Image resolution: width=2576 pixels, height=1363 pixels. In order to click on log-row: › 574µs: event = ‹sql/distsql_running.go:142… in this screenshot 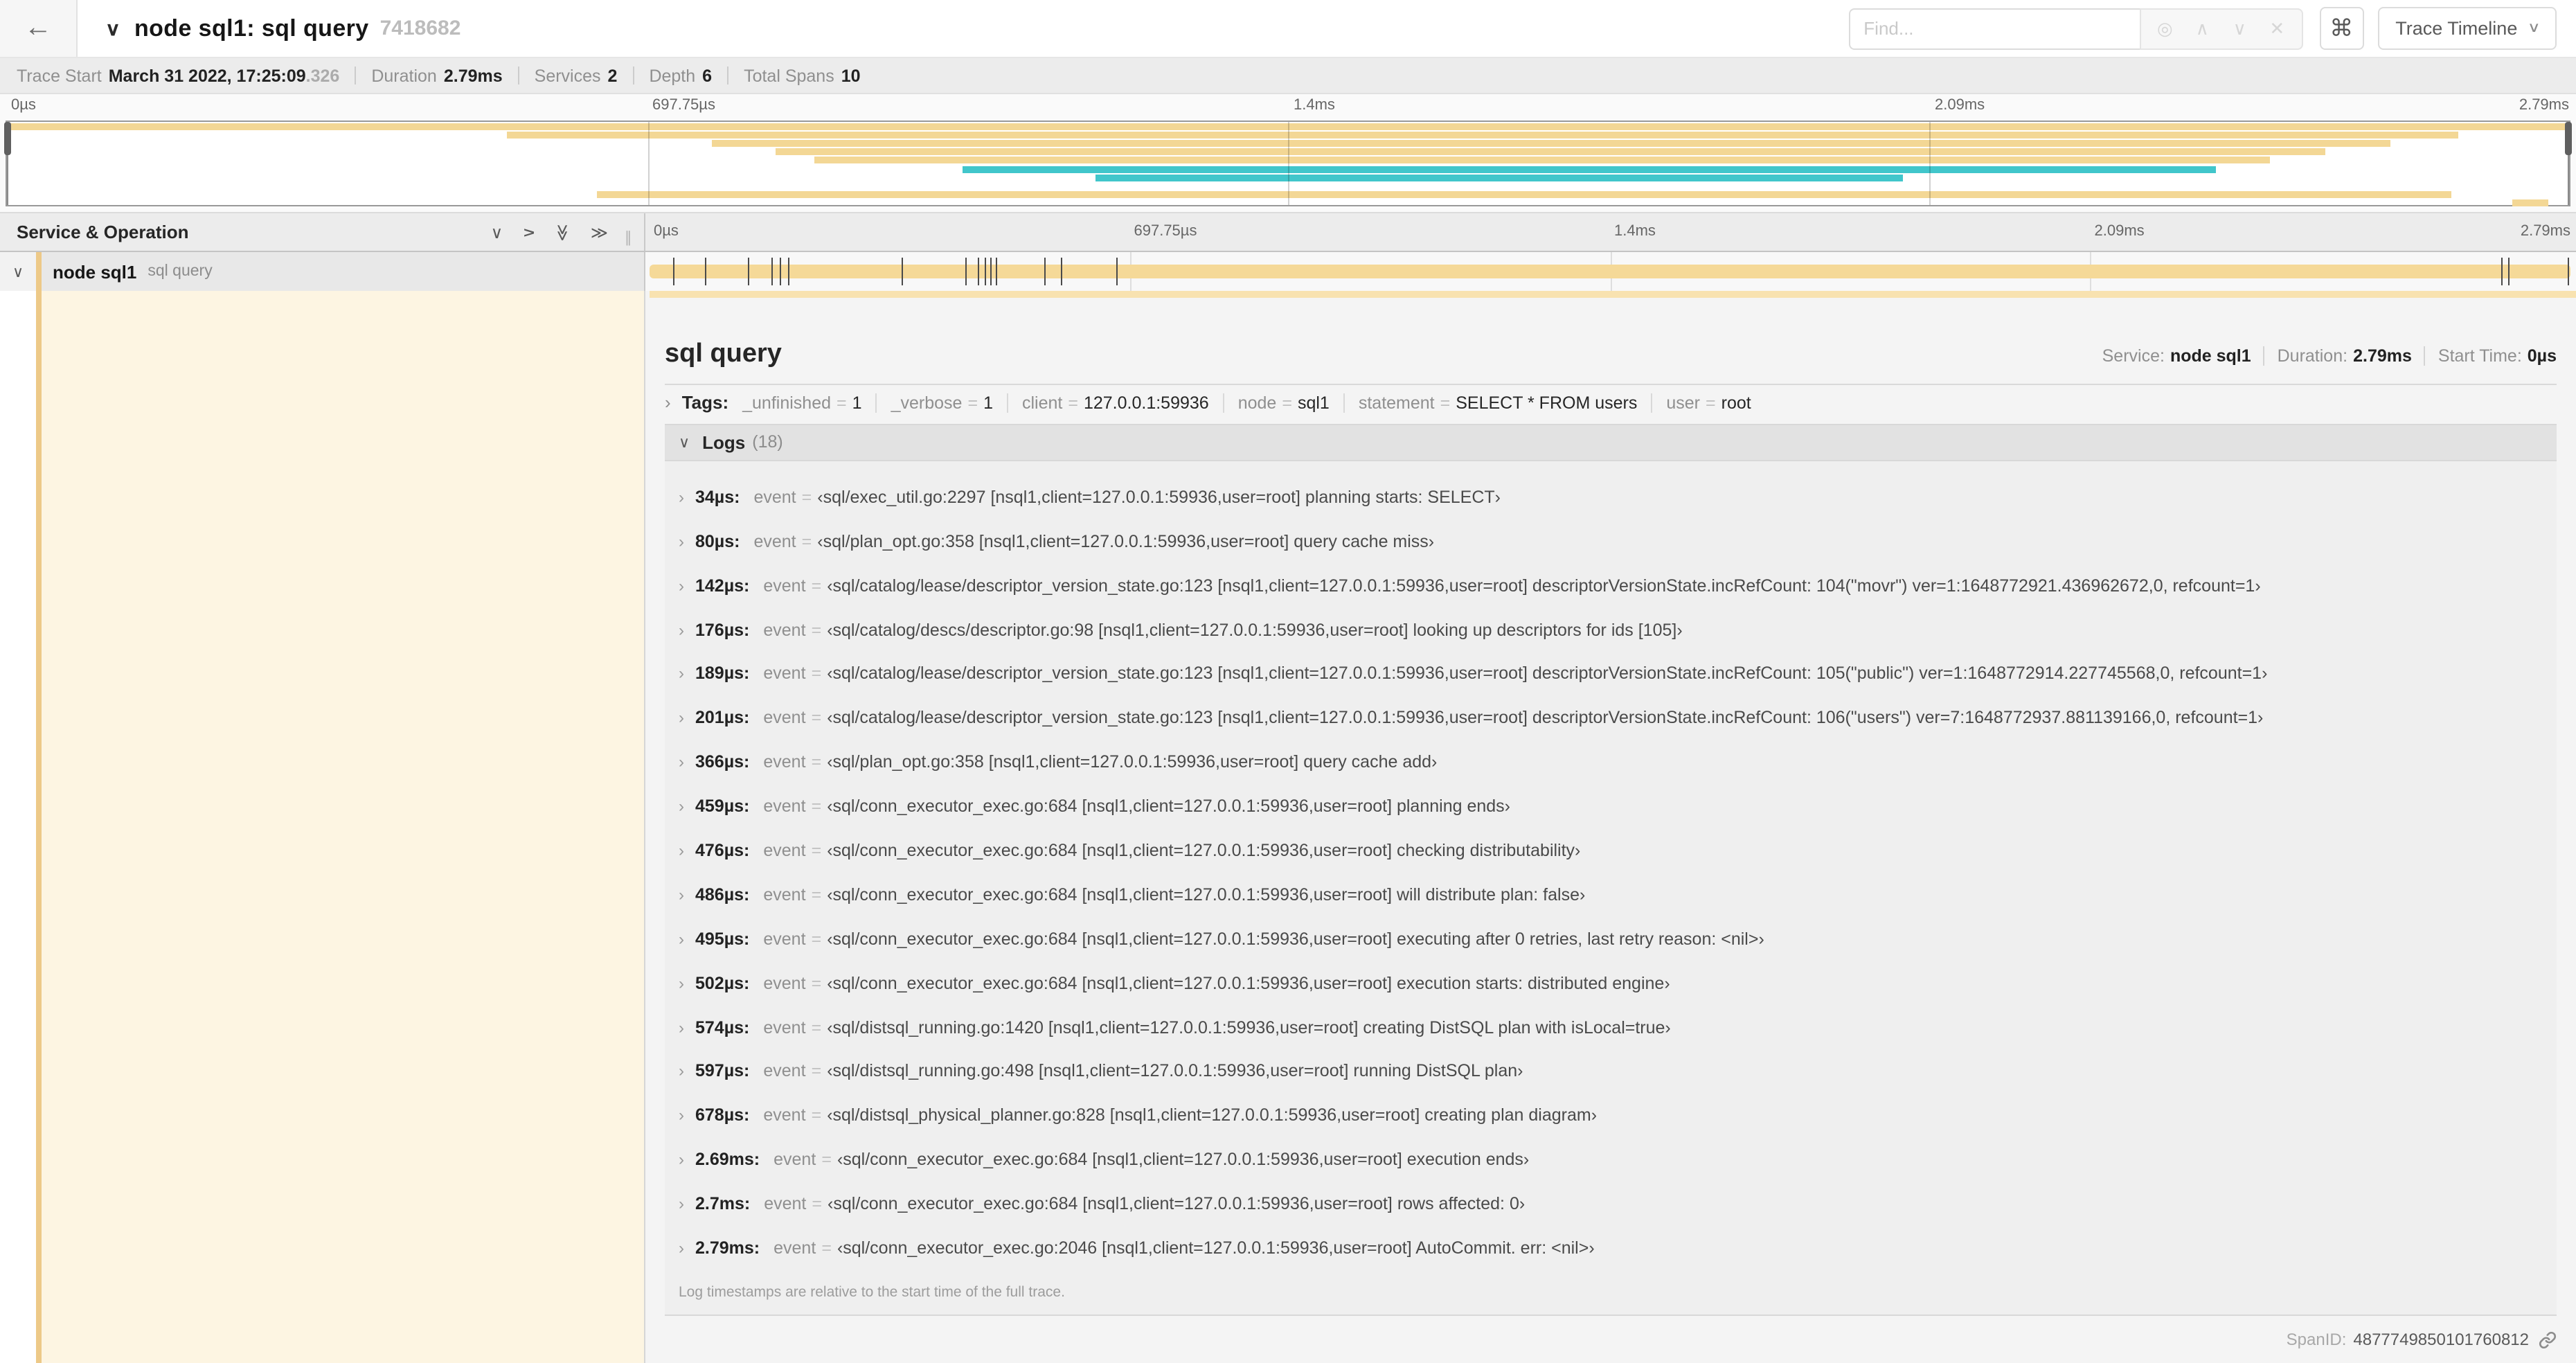, I will do `click(1611, 1027)`.